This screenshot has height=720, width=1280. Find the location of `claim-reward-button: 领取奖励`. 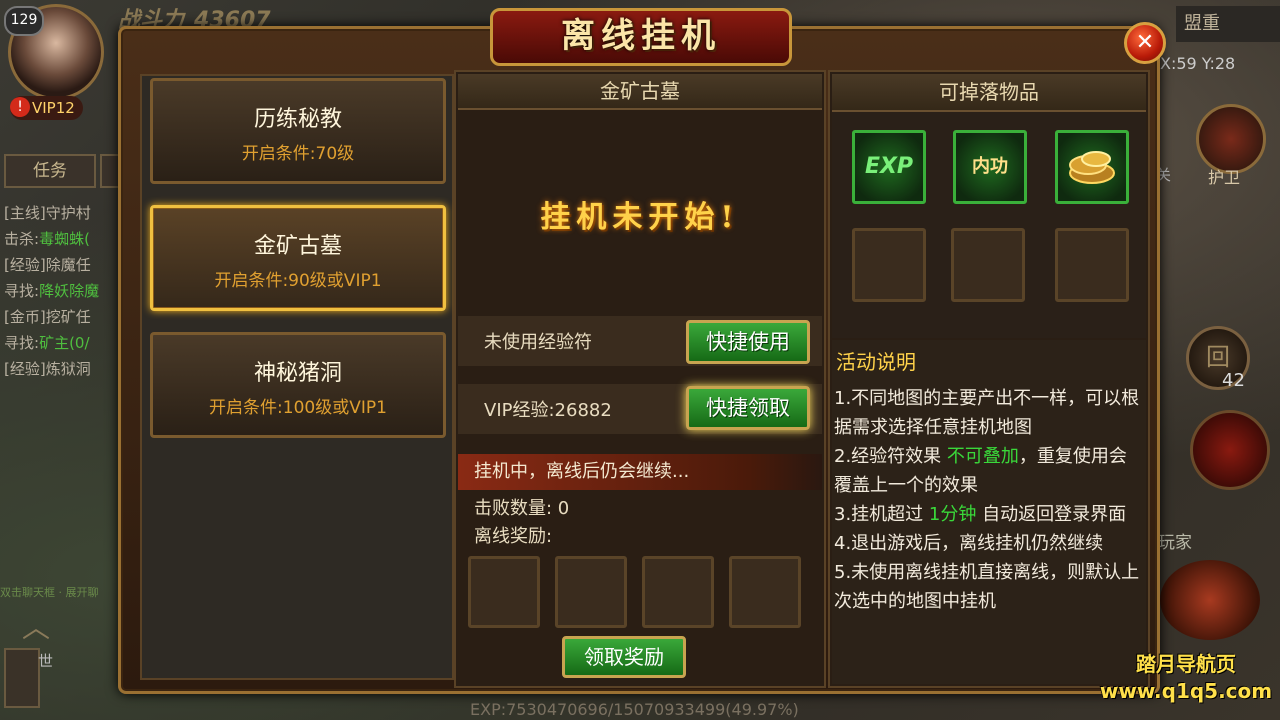

claim-reward-button: 领取奖励 is located at coordinates (624, 657).